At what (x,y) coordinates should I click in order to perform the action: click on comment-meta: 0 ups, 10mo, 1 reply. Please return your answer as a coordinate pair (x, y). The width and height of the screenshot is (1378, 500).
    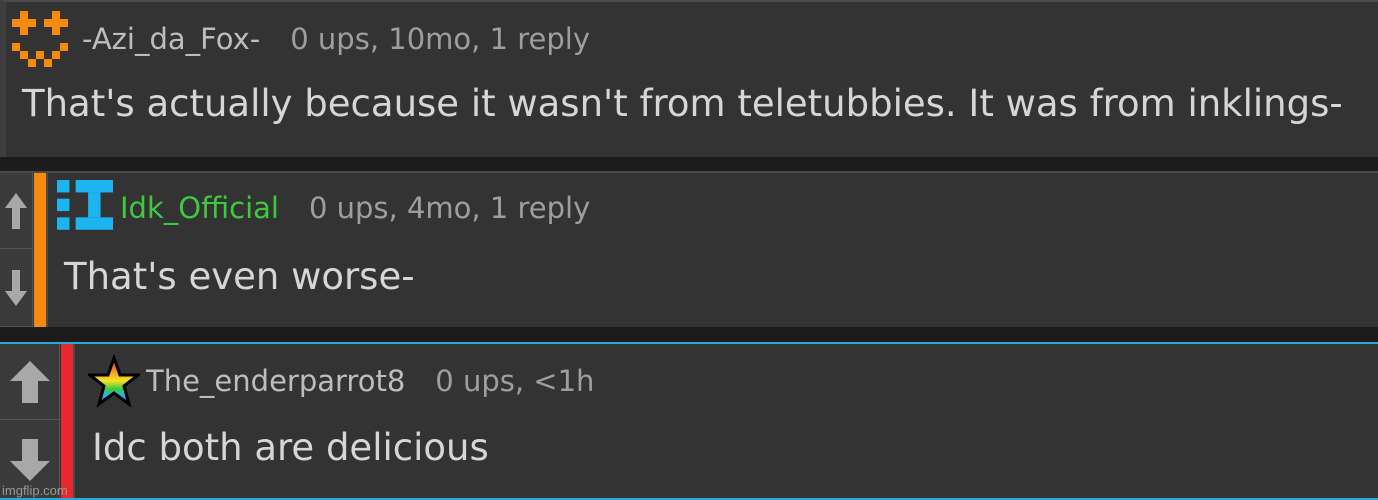
    Looking at the image, I should click on (440, 39).